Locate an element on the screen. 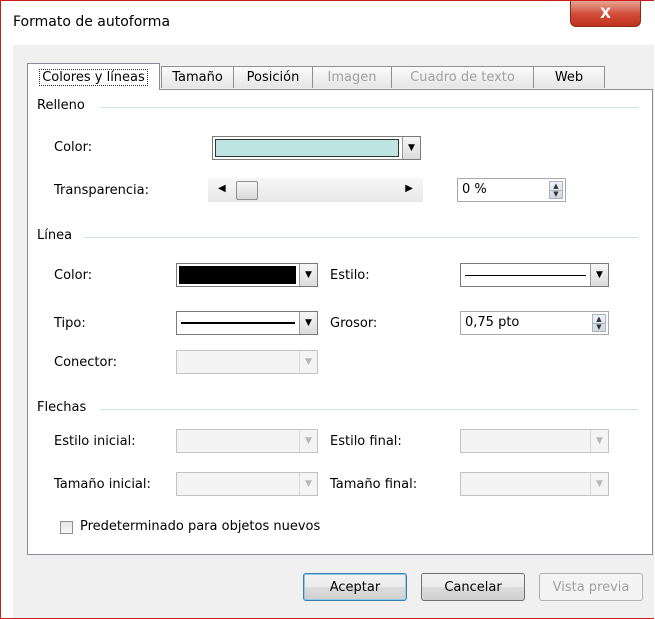  cancel-button: Cancelar is located at coordinates (473, 587).